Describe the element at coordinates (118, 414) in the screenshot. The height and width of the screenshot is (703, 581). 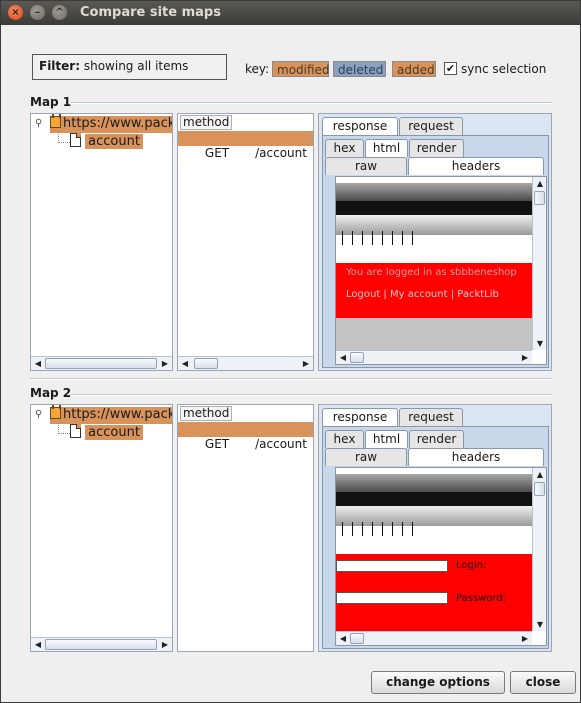
I see `map2-tree-host-label: https://www.packt` at that location.